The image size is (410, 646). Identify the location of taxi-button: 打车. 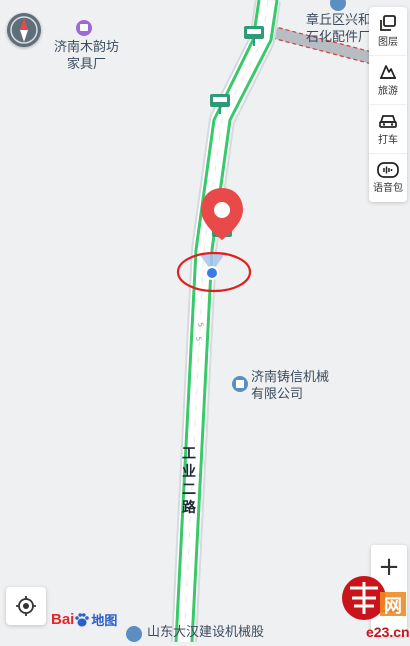
(388, 128).